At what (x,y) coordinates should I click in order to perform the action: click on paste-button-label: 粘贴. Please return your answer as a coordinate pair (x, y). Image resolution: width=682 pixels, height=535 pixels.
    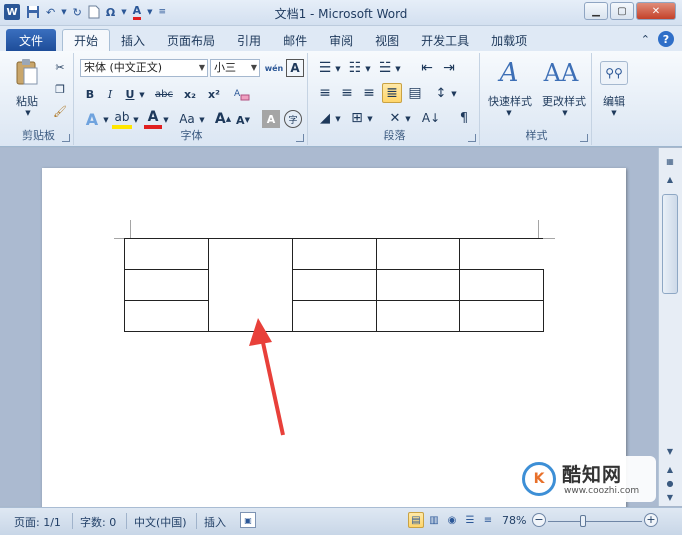
    Looking at the image, I should click on (27, 101).